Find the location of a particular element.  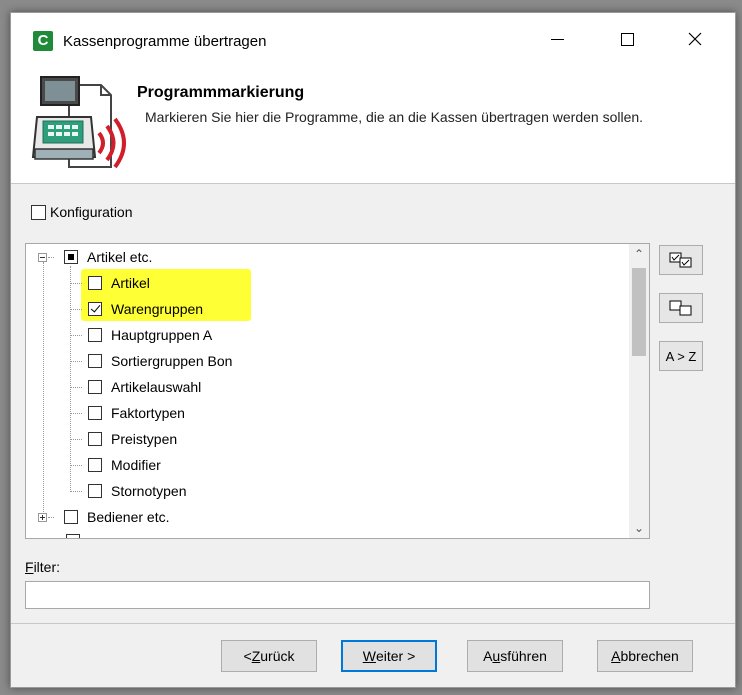

cash-register-icon is located at coordinates (78, 122).